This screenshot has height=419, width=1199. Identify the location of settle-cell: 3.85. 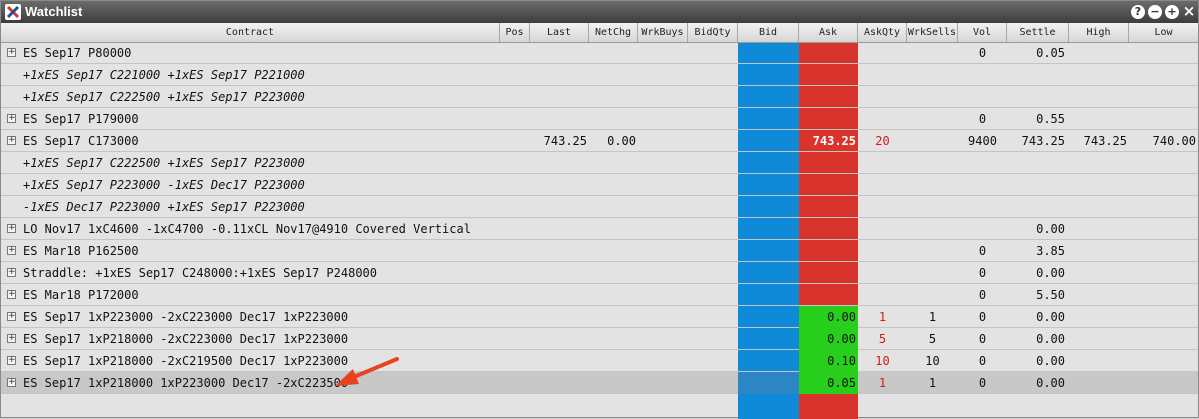
(1038, 251).